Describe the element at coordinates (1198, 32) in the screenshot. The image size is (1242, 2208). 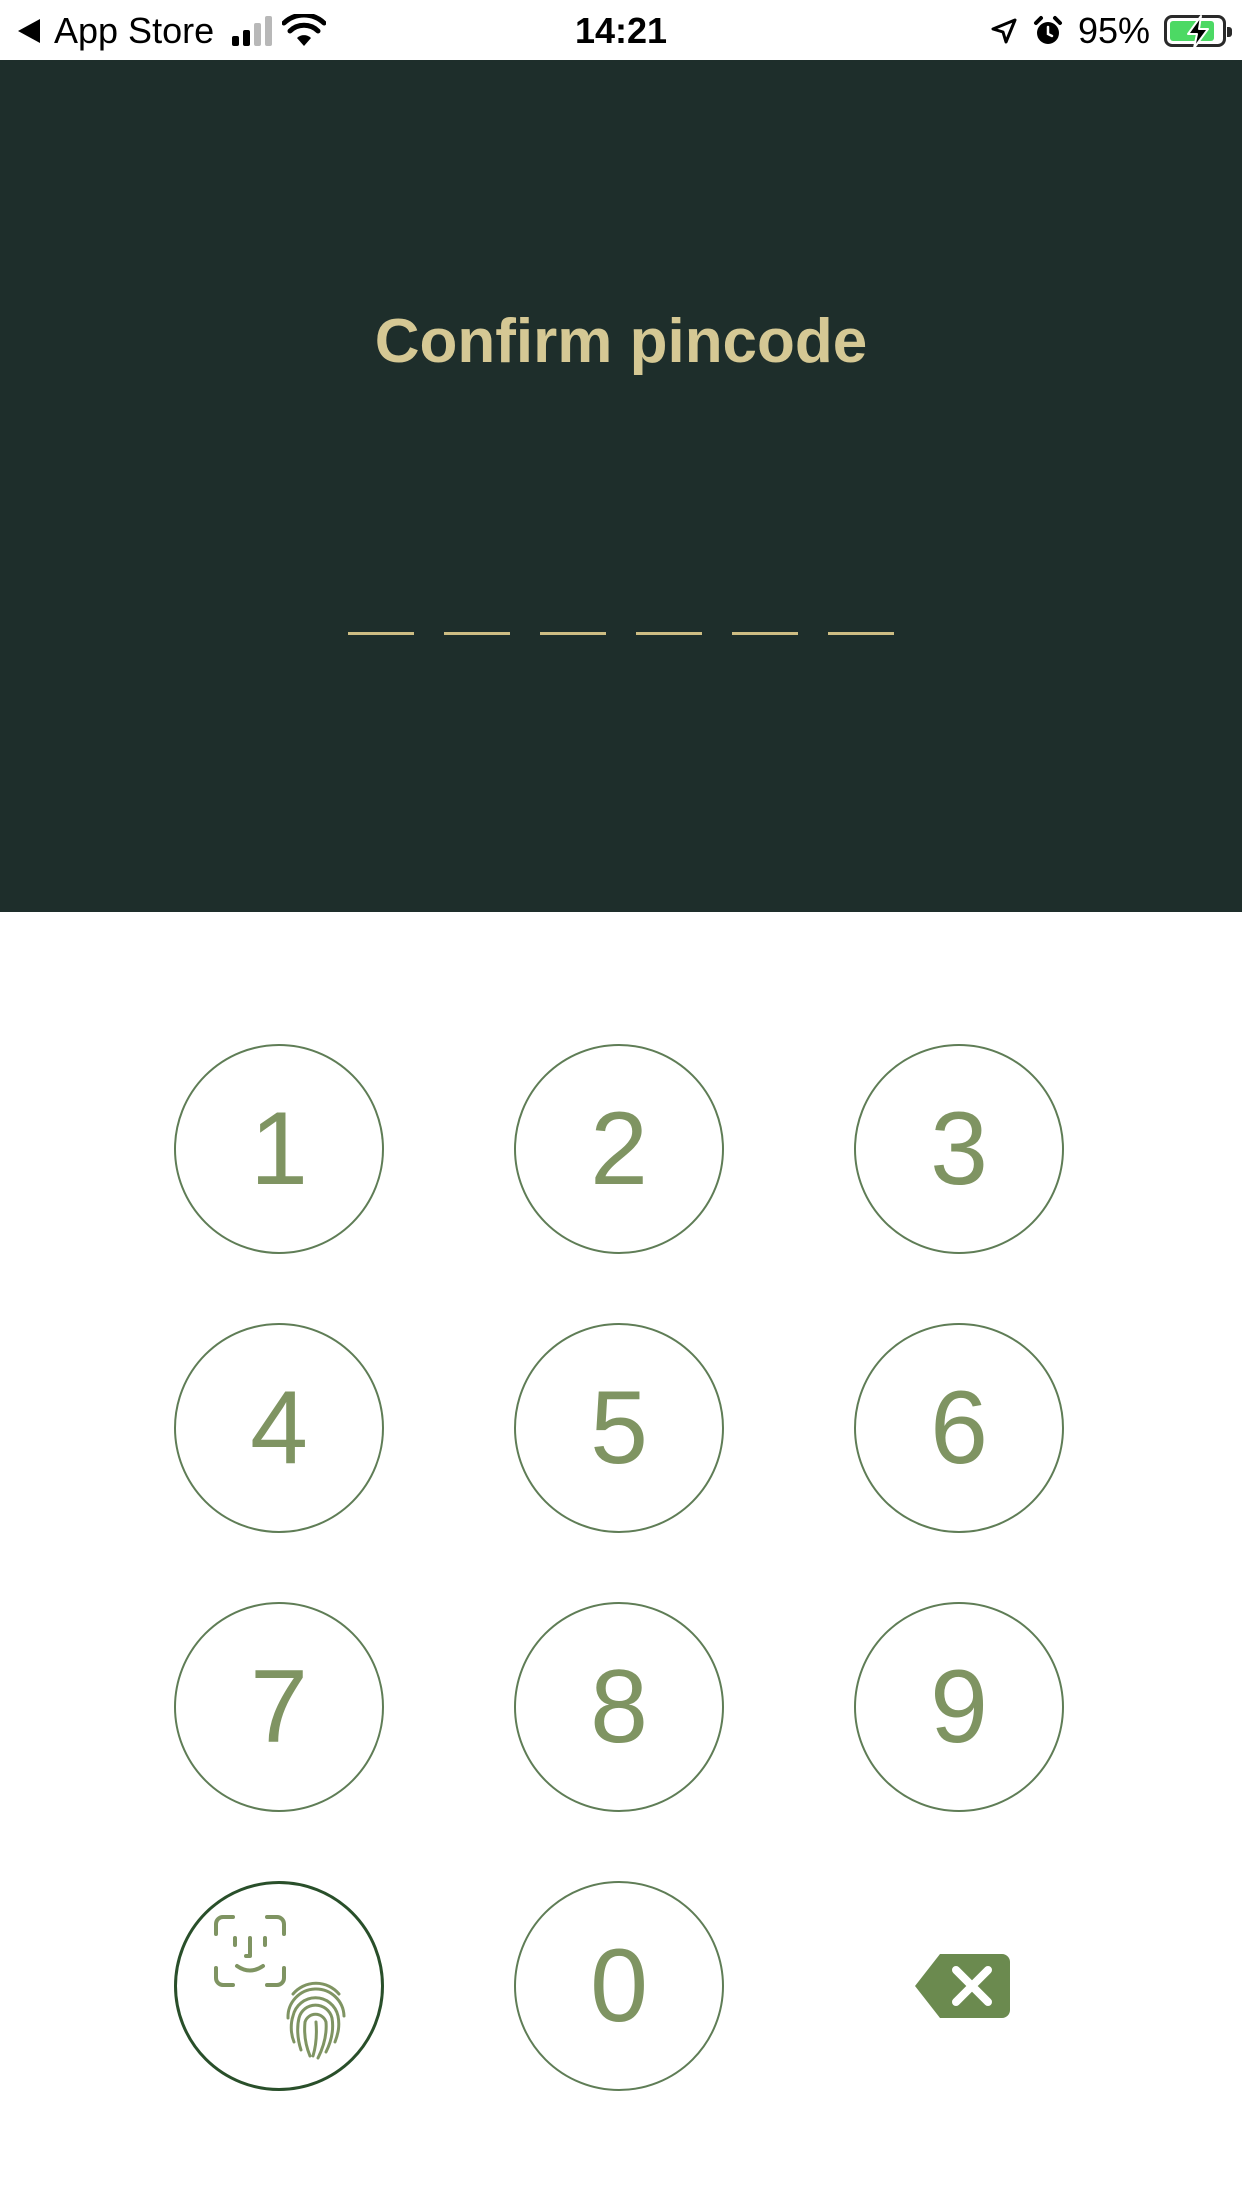
I see `battery-charging-icon` at that location.